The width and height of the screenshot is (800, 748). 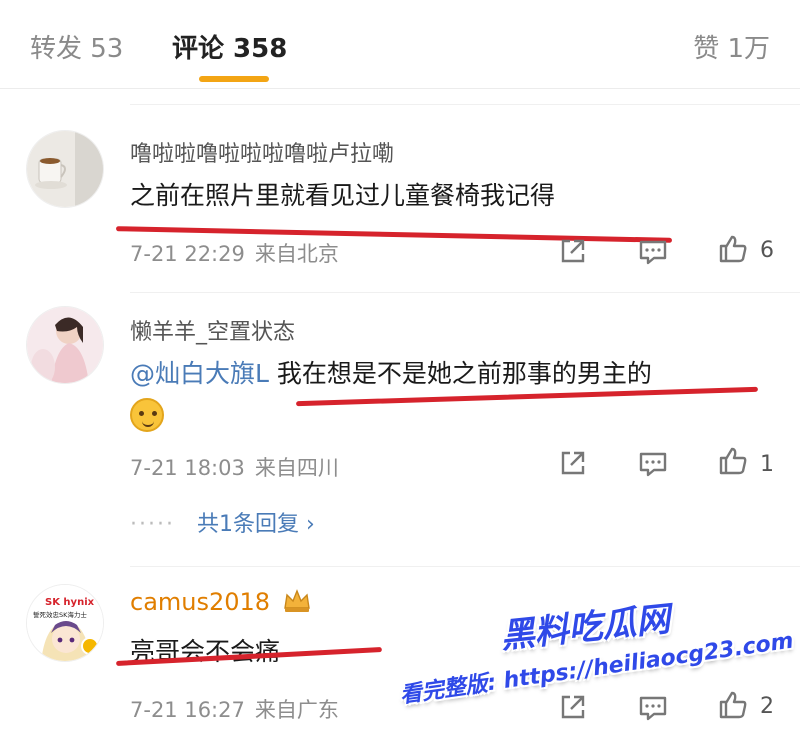 I want to click on tab-likes: 赞 1万, so click(x=731, y=46).